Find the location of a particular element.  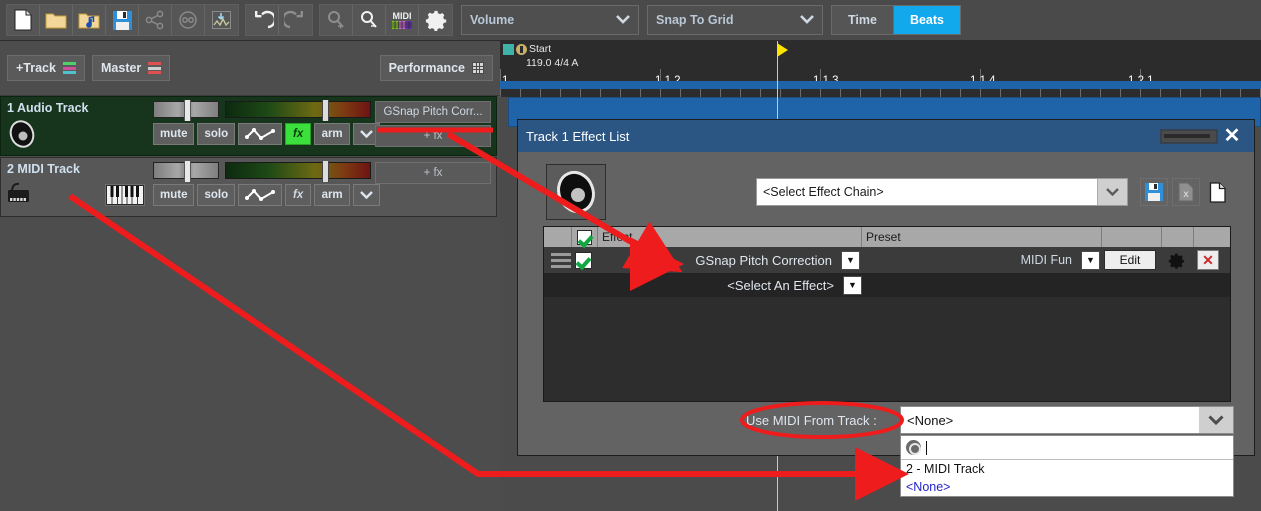

save-icon is located at coordinates (122, 20).